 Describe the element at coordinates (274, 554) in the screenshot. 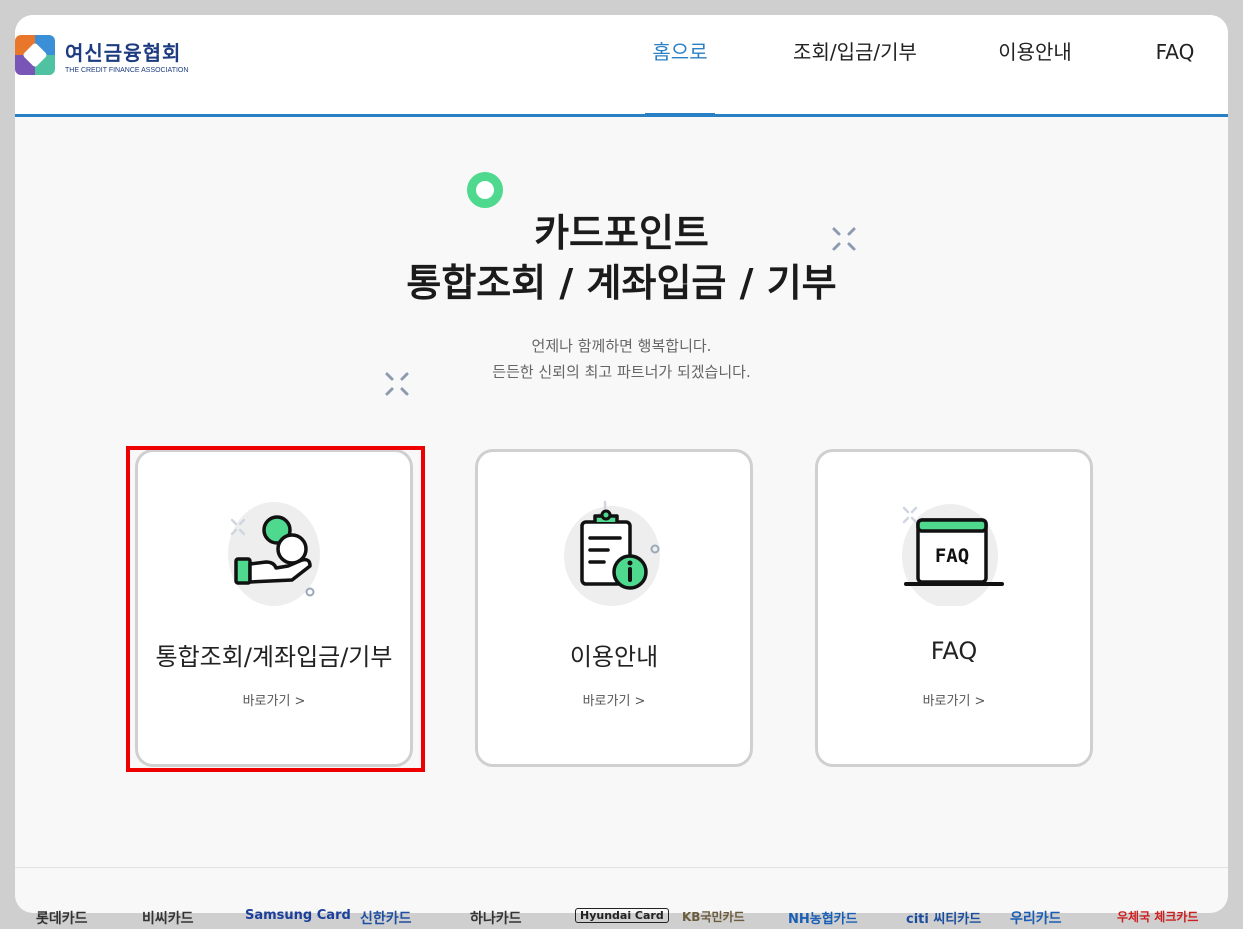

I see `hand-coins-icon` at that location.